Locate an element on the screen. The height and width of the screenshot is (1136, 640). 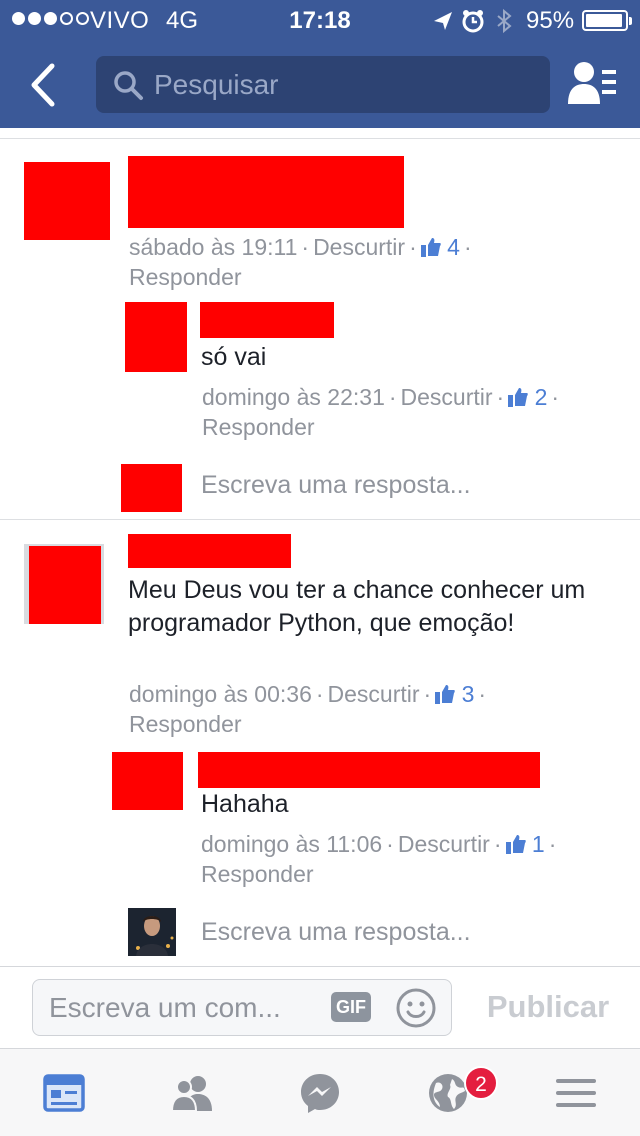
avatar-redacted is located at coordinates (65, 585).